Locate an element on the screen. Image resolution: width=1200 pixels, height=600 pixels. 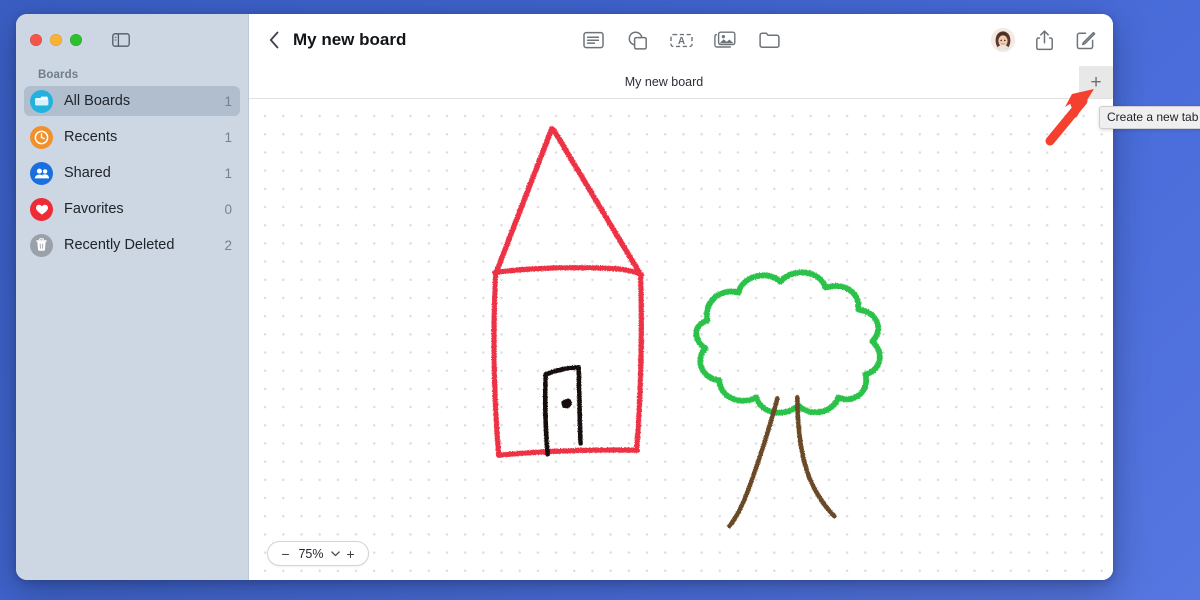
sidebar-item-all-boards: All Boards 1 is located at coordinates (132, 101).